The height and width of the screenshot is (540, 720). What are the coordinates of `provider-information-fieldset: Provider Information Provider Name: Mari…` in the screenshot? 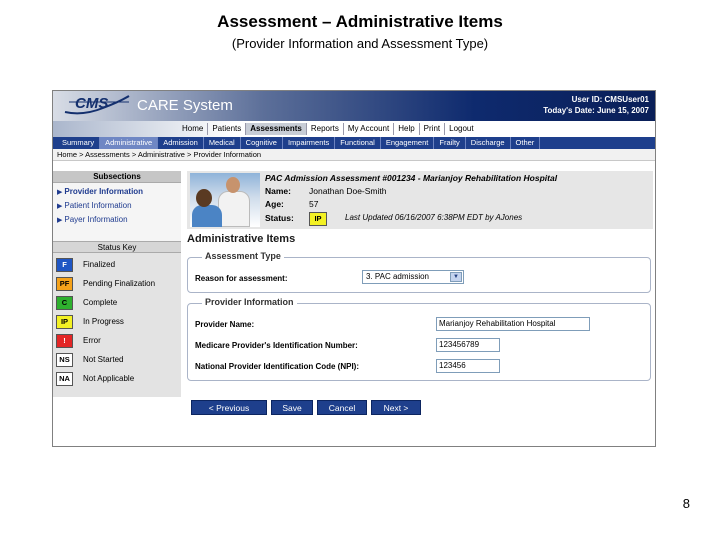 It's located at (419, 339).